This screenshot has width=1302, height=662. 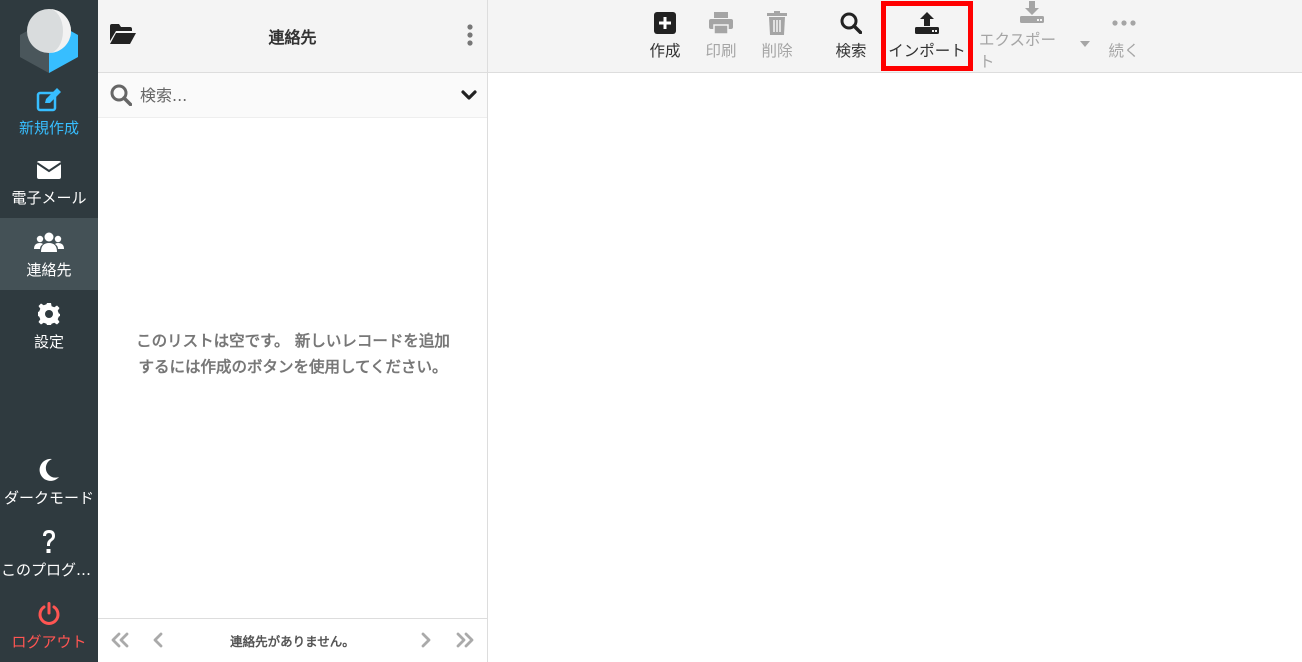 I want to click on create-button-label: 作成, so click(x=665, y=51).